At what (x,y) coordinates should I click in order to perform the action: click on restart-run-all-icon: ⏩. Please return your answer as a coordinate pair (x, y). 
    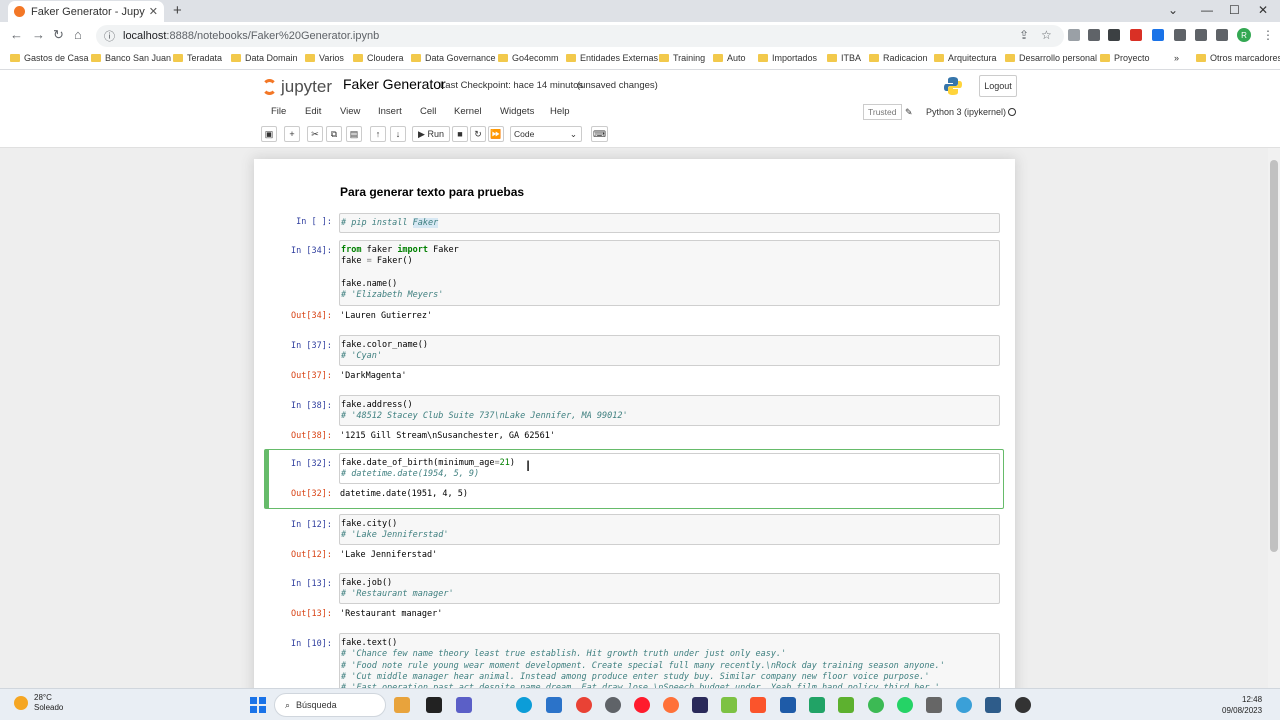
    Looking at the image, I should click on (496, 134).